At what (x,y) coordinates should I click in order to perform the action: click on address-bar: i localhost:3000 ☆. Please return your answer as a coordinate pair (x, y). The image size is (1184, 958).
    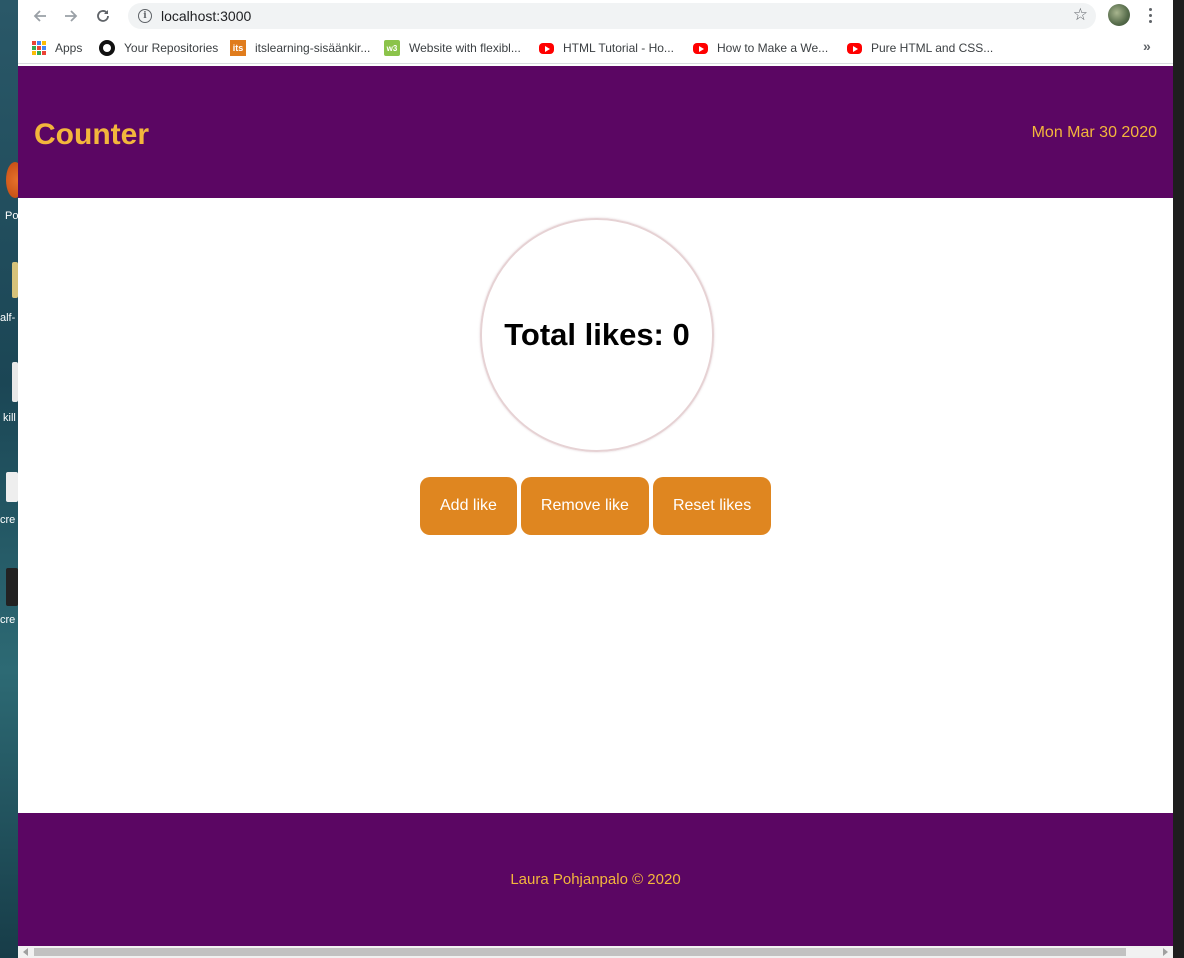
    Looking at the image, I should click on (612, 16).